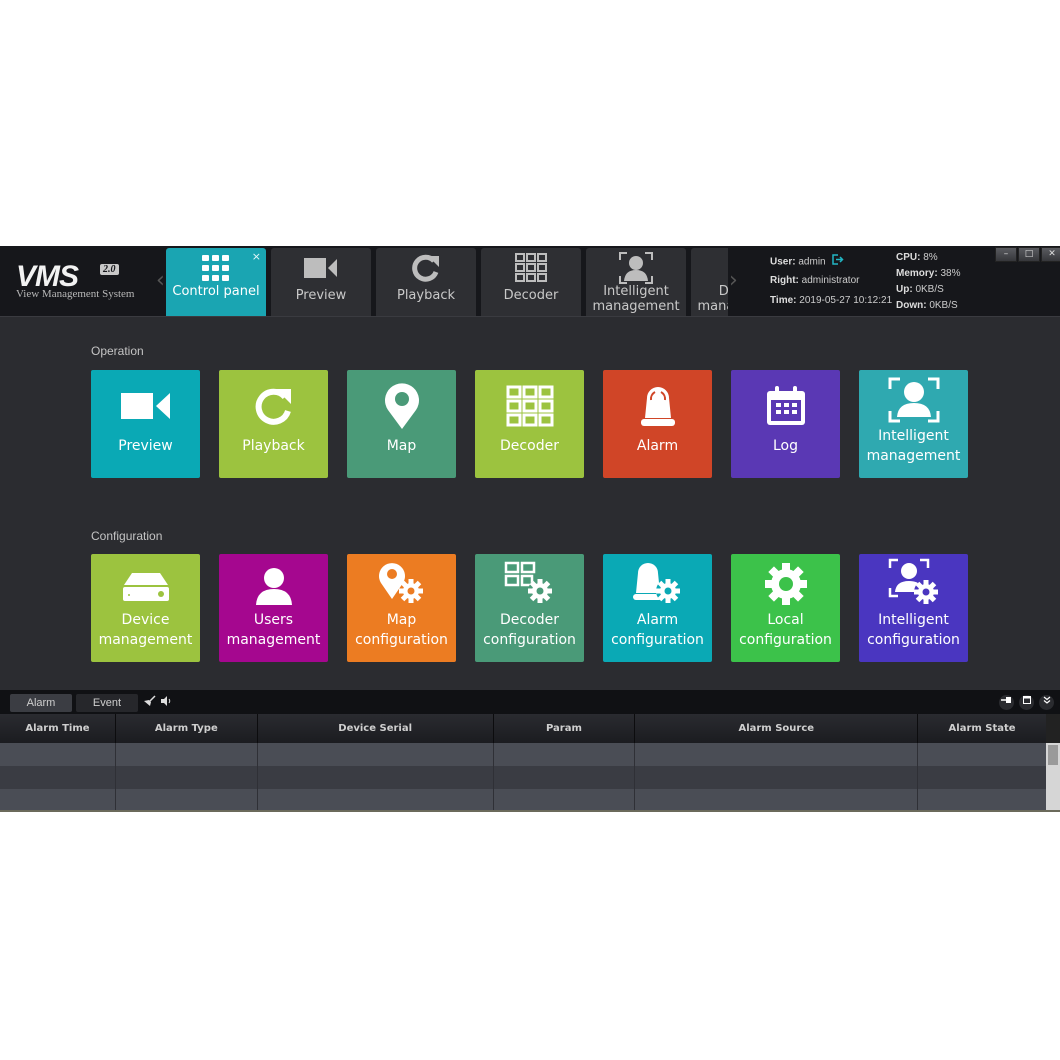 This screenshot has width=1060, height=1060. I want to click on face-recognition-icon, so click(636, 268).